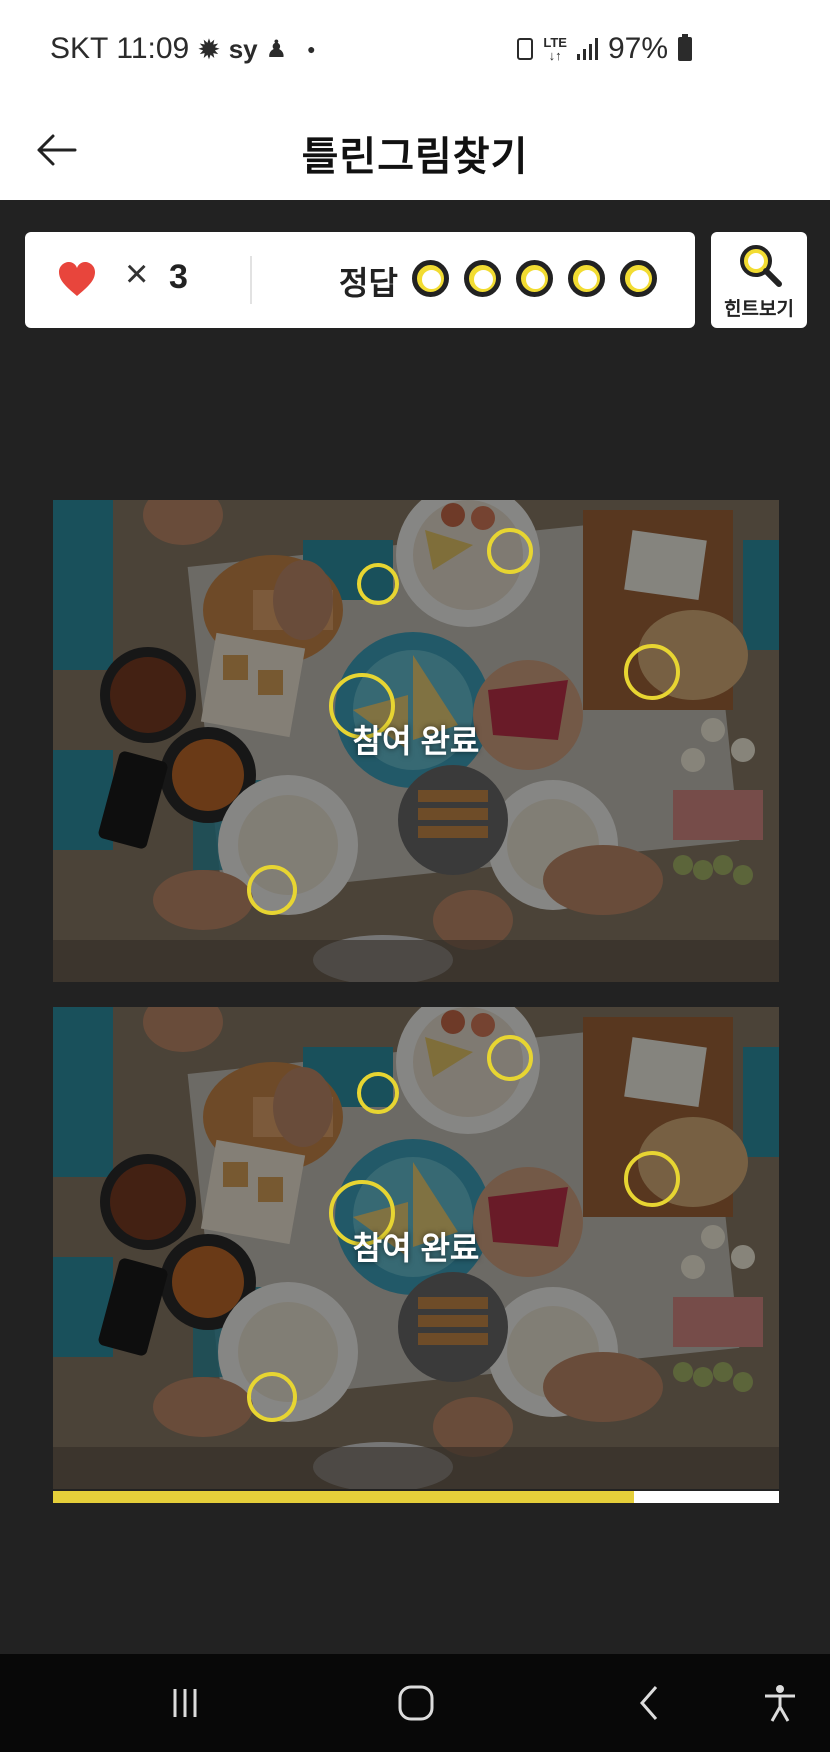 Image resolution: width=830 pixels, height=1752 pixels. Describe the element at coordinates (759, 309) in the screenshot. I see `hint-label: 힌트보기` at that location.